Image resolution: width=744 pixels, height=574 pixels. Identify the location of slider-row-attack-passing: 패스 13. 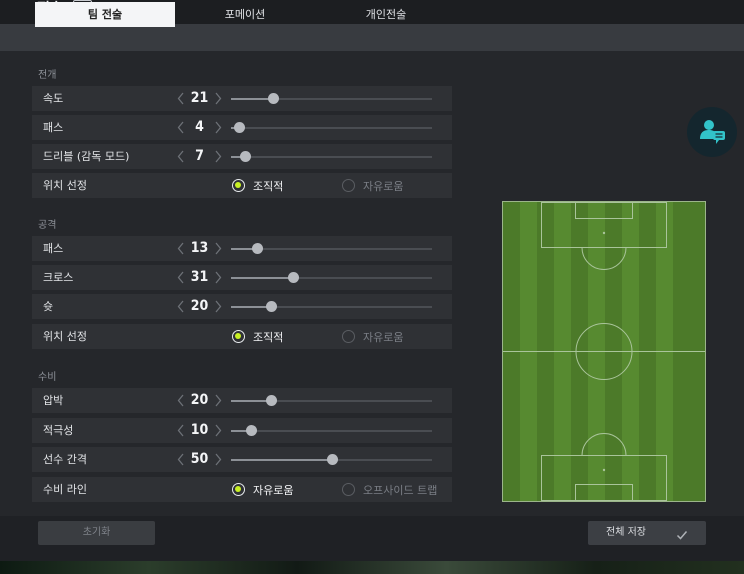
(242, 248).